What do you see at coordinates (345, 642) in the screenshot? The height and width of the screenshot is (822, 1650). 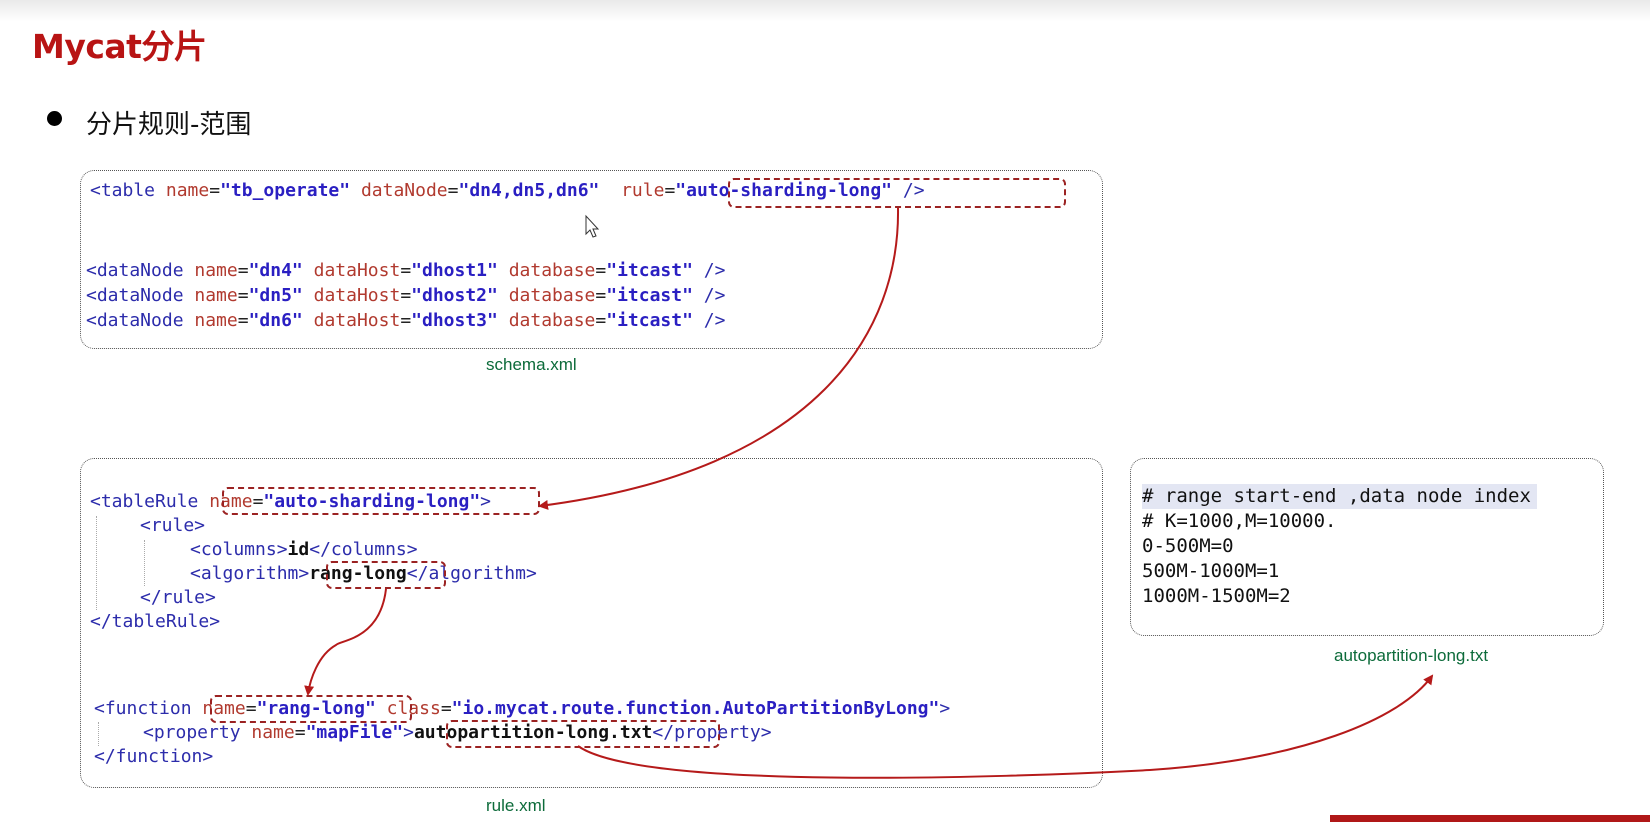 I see `arrow-algorithm-to-function` at bounding box center [345, 642].